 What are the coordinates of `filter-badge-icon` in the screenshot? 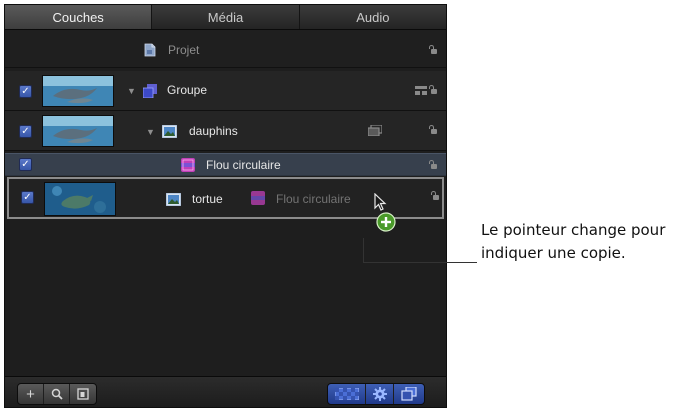 It's located at (375, 130).